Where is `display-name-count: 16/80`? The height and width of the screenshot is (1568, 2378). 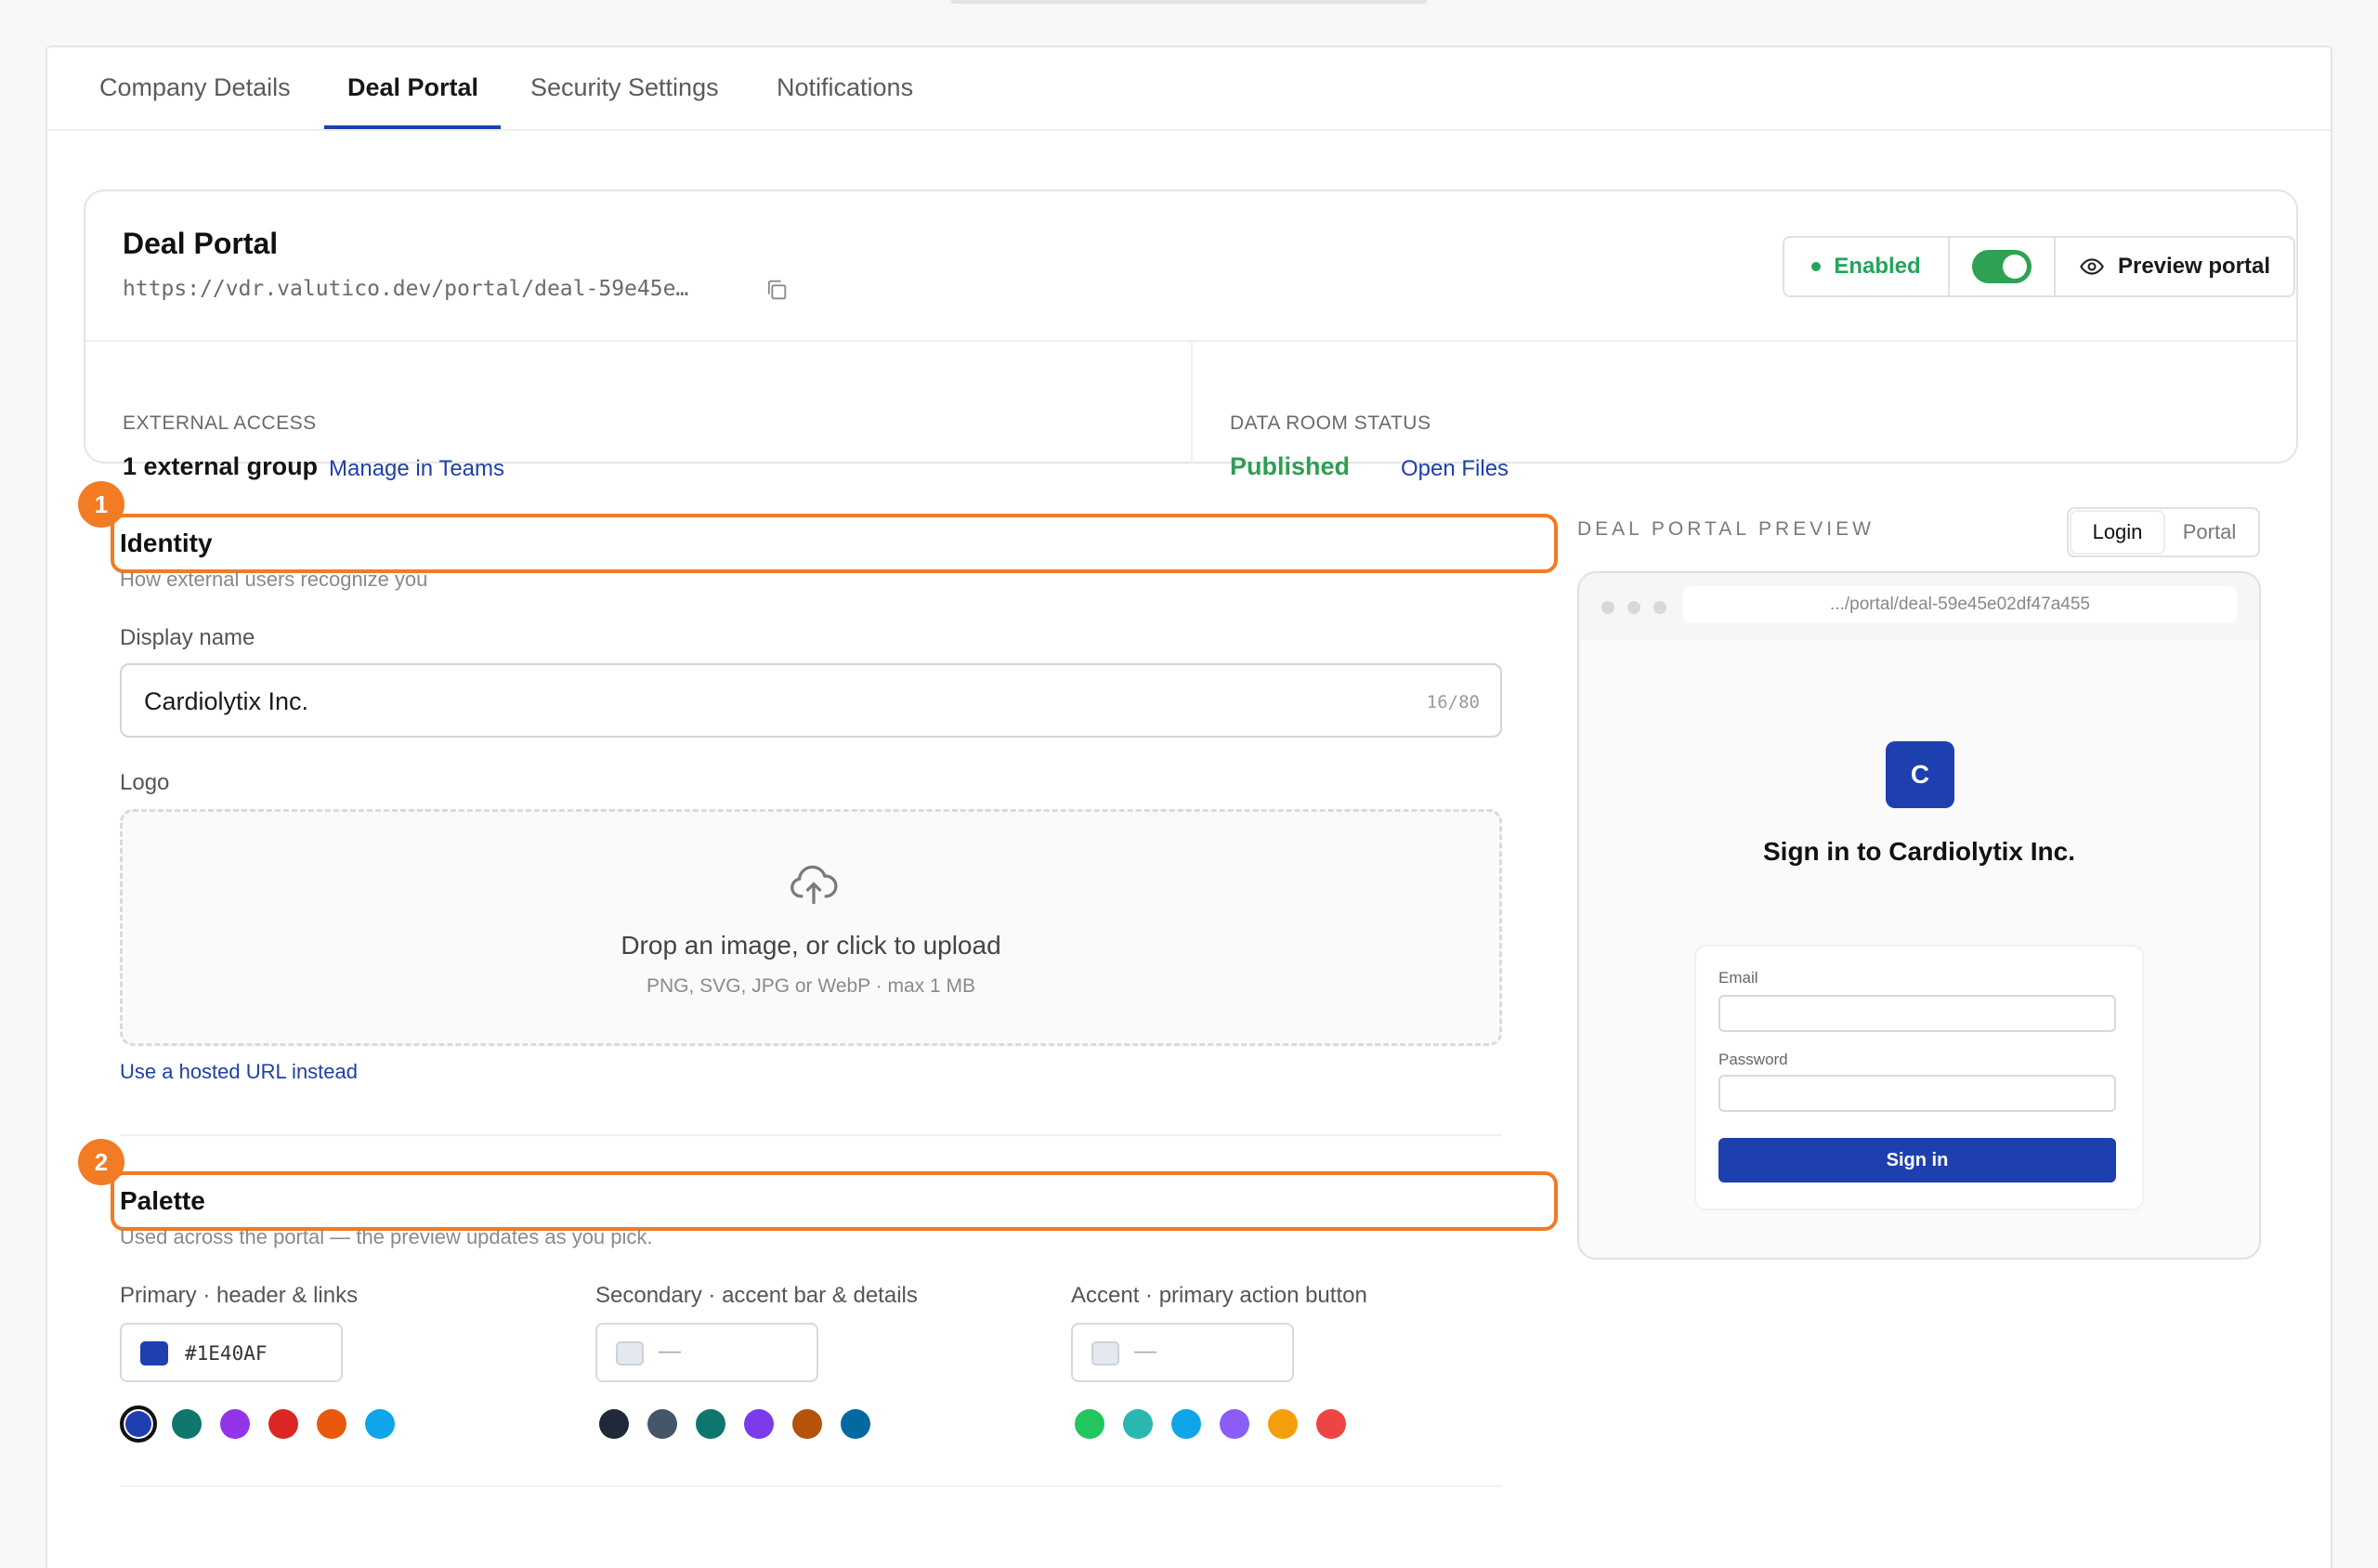 display-name-count: 16/80 is located at coordinates (1453, 702).